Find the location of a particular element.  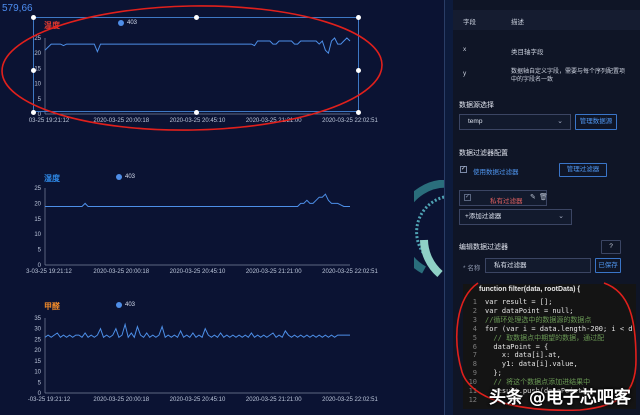

code-line: var dataPoint = null; is located at coordinates (529, 310).